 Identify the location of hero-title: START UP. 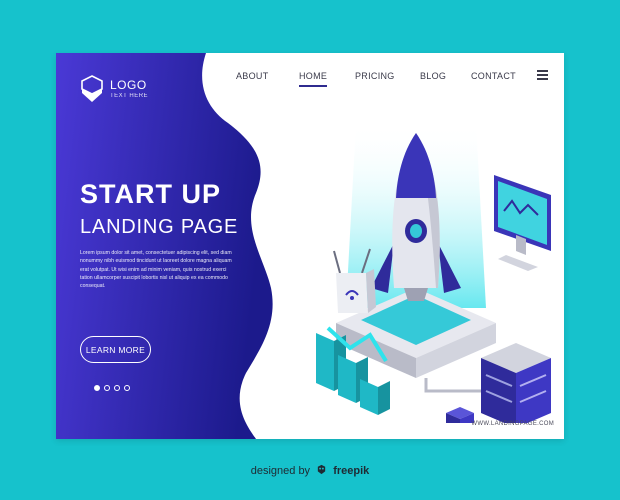
(150, 194).